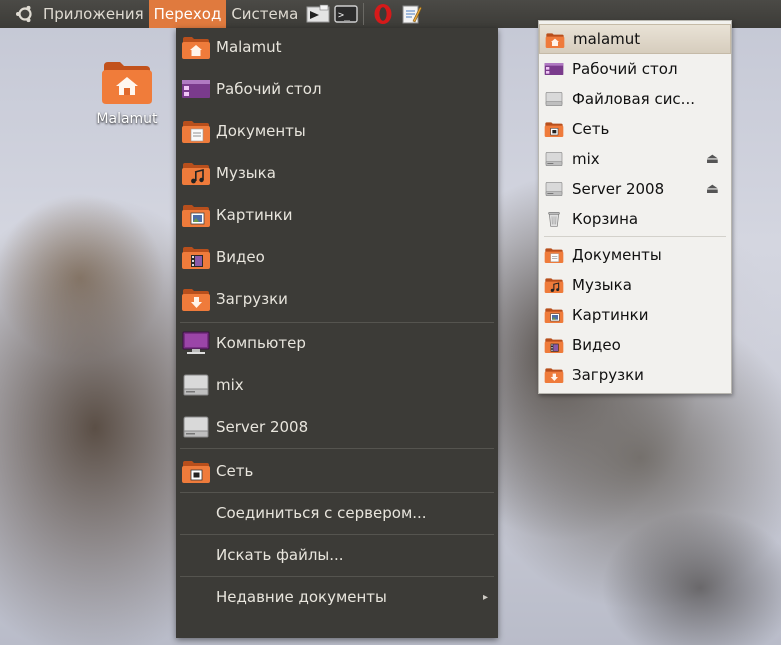  I want to click on places-menu-item-label: Музыка, so click(246, 173).